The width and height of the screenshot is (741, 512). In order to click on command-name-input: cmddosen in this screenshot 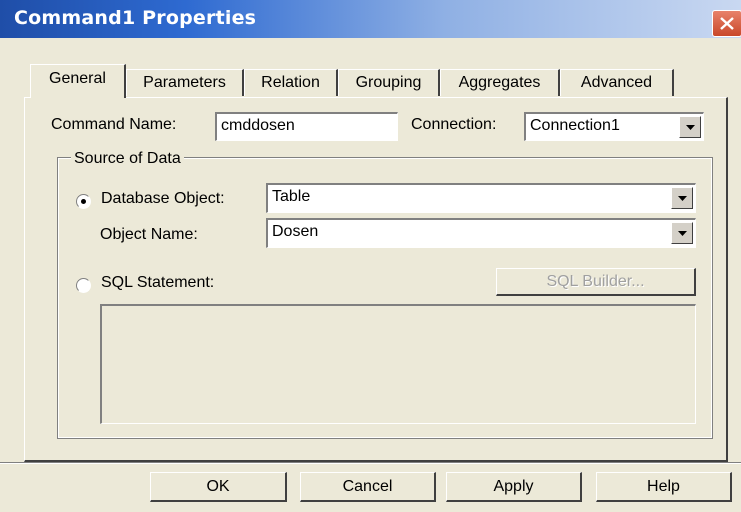, I will do `click(306, 126)`.